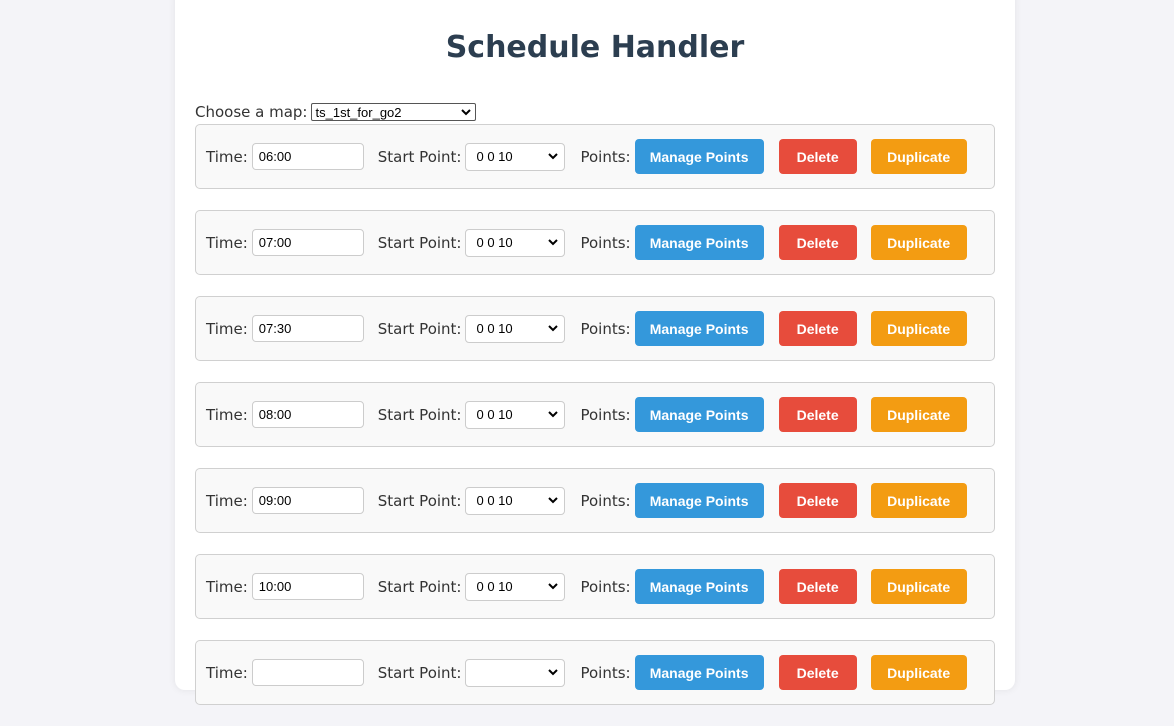 This screenshot has height=726, width=1174. I want to click on map-label: Choose a map:, so click(251, 112).